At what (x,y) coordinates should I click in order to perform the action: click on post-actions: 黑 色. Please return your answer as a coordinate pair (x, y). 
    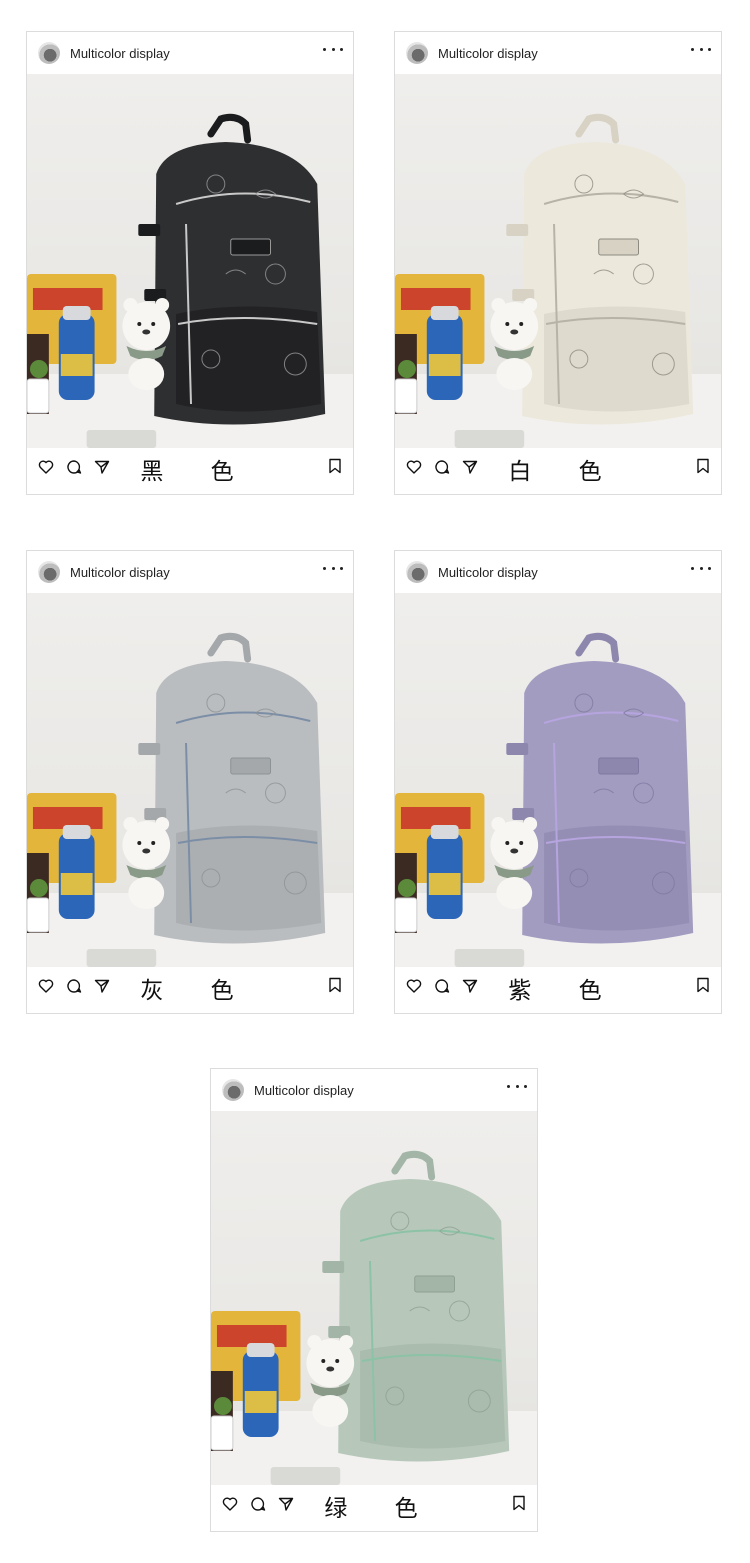
    Looking at the image, I should click on (190, 472).